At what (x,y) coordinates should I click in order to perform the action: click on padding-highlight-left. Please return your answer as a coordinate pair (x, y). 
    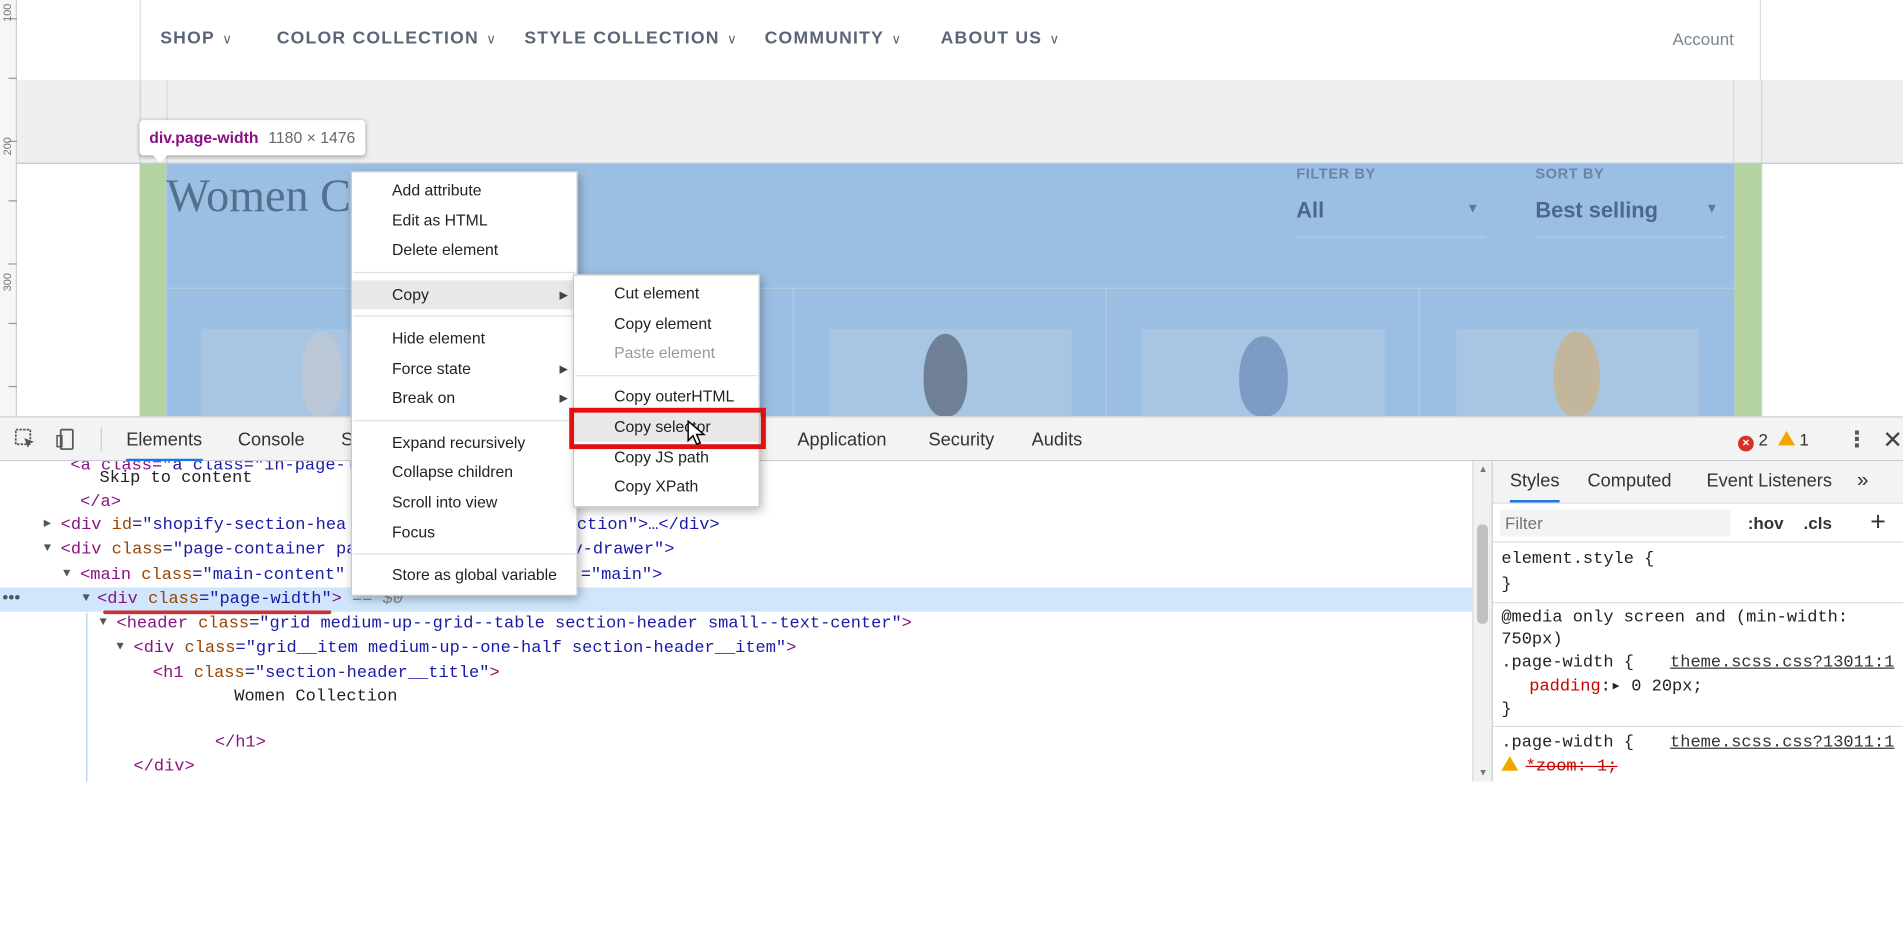
    Looking at the image, I should click on (153, 290).